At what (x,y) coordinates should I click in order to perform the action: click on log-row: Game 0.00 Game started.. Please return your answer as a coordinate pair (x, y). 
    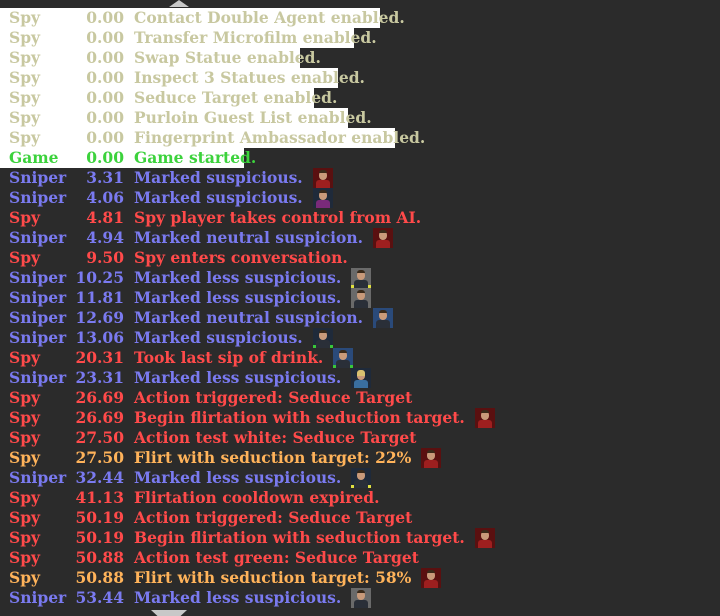
    Looking at the image, I should click on (360, 158).